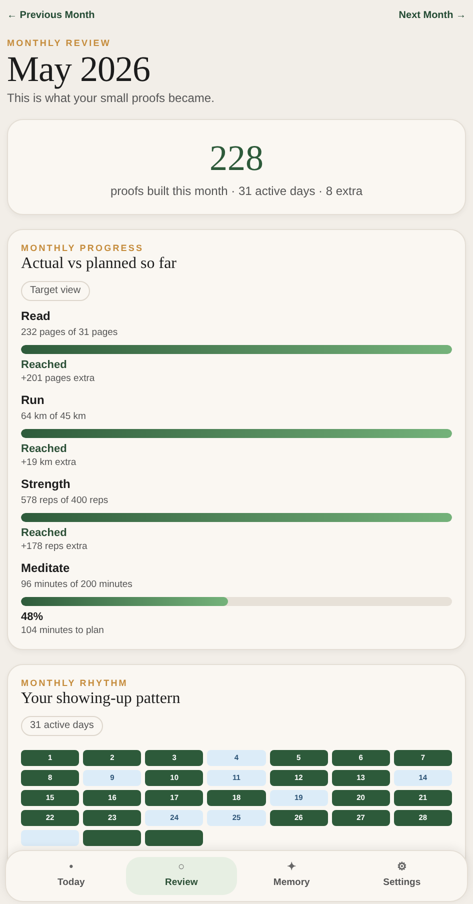 The height and width of the screenshot is (904, 473). Describe the element at coordinates (291, 876) in the screenshot. I see `nav-tab: ✦ Memory` at that location.